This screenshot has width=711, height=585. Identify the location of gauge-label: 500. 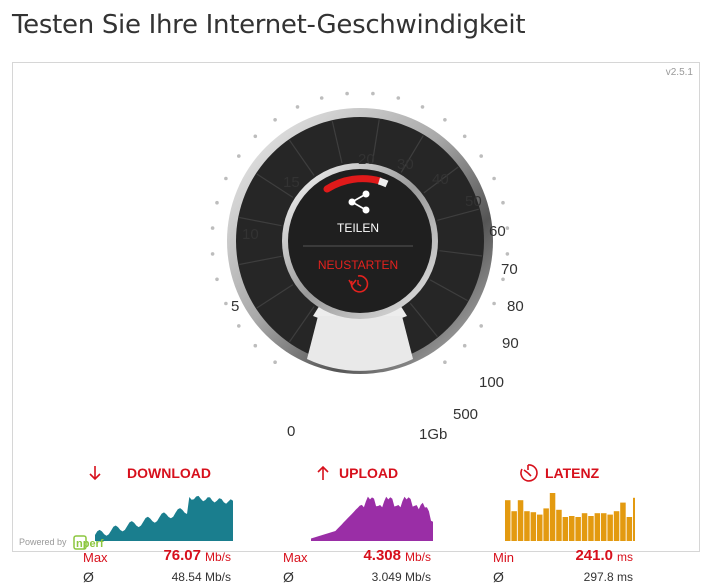
(465, 414).